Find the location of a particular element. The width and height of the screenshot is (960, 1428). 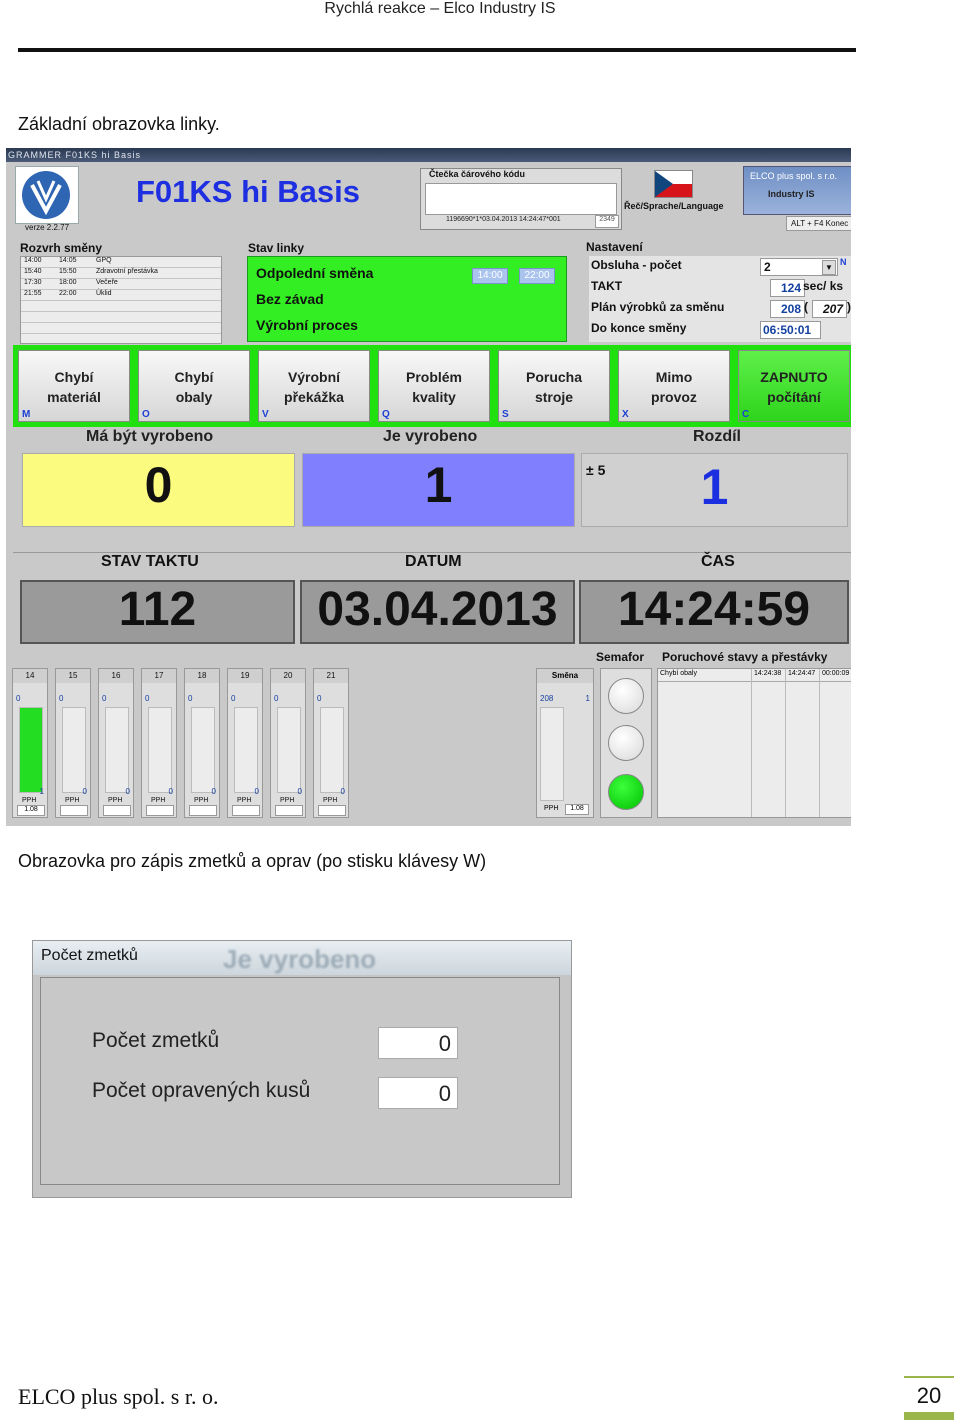

hour-column-16: 16 0 0 PPH is located at coordinates (116, 743).